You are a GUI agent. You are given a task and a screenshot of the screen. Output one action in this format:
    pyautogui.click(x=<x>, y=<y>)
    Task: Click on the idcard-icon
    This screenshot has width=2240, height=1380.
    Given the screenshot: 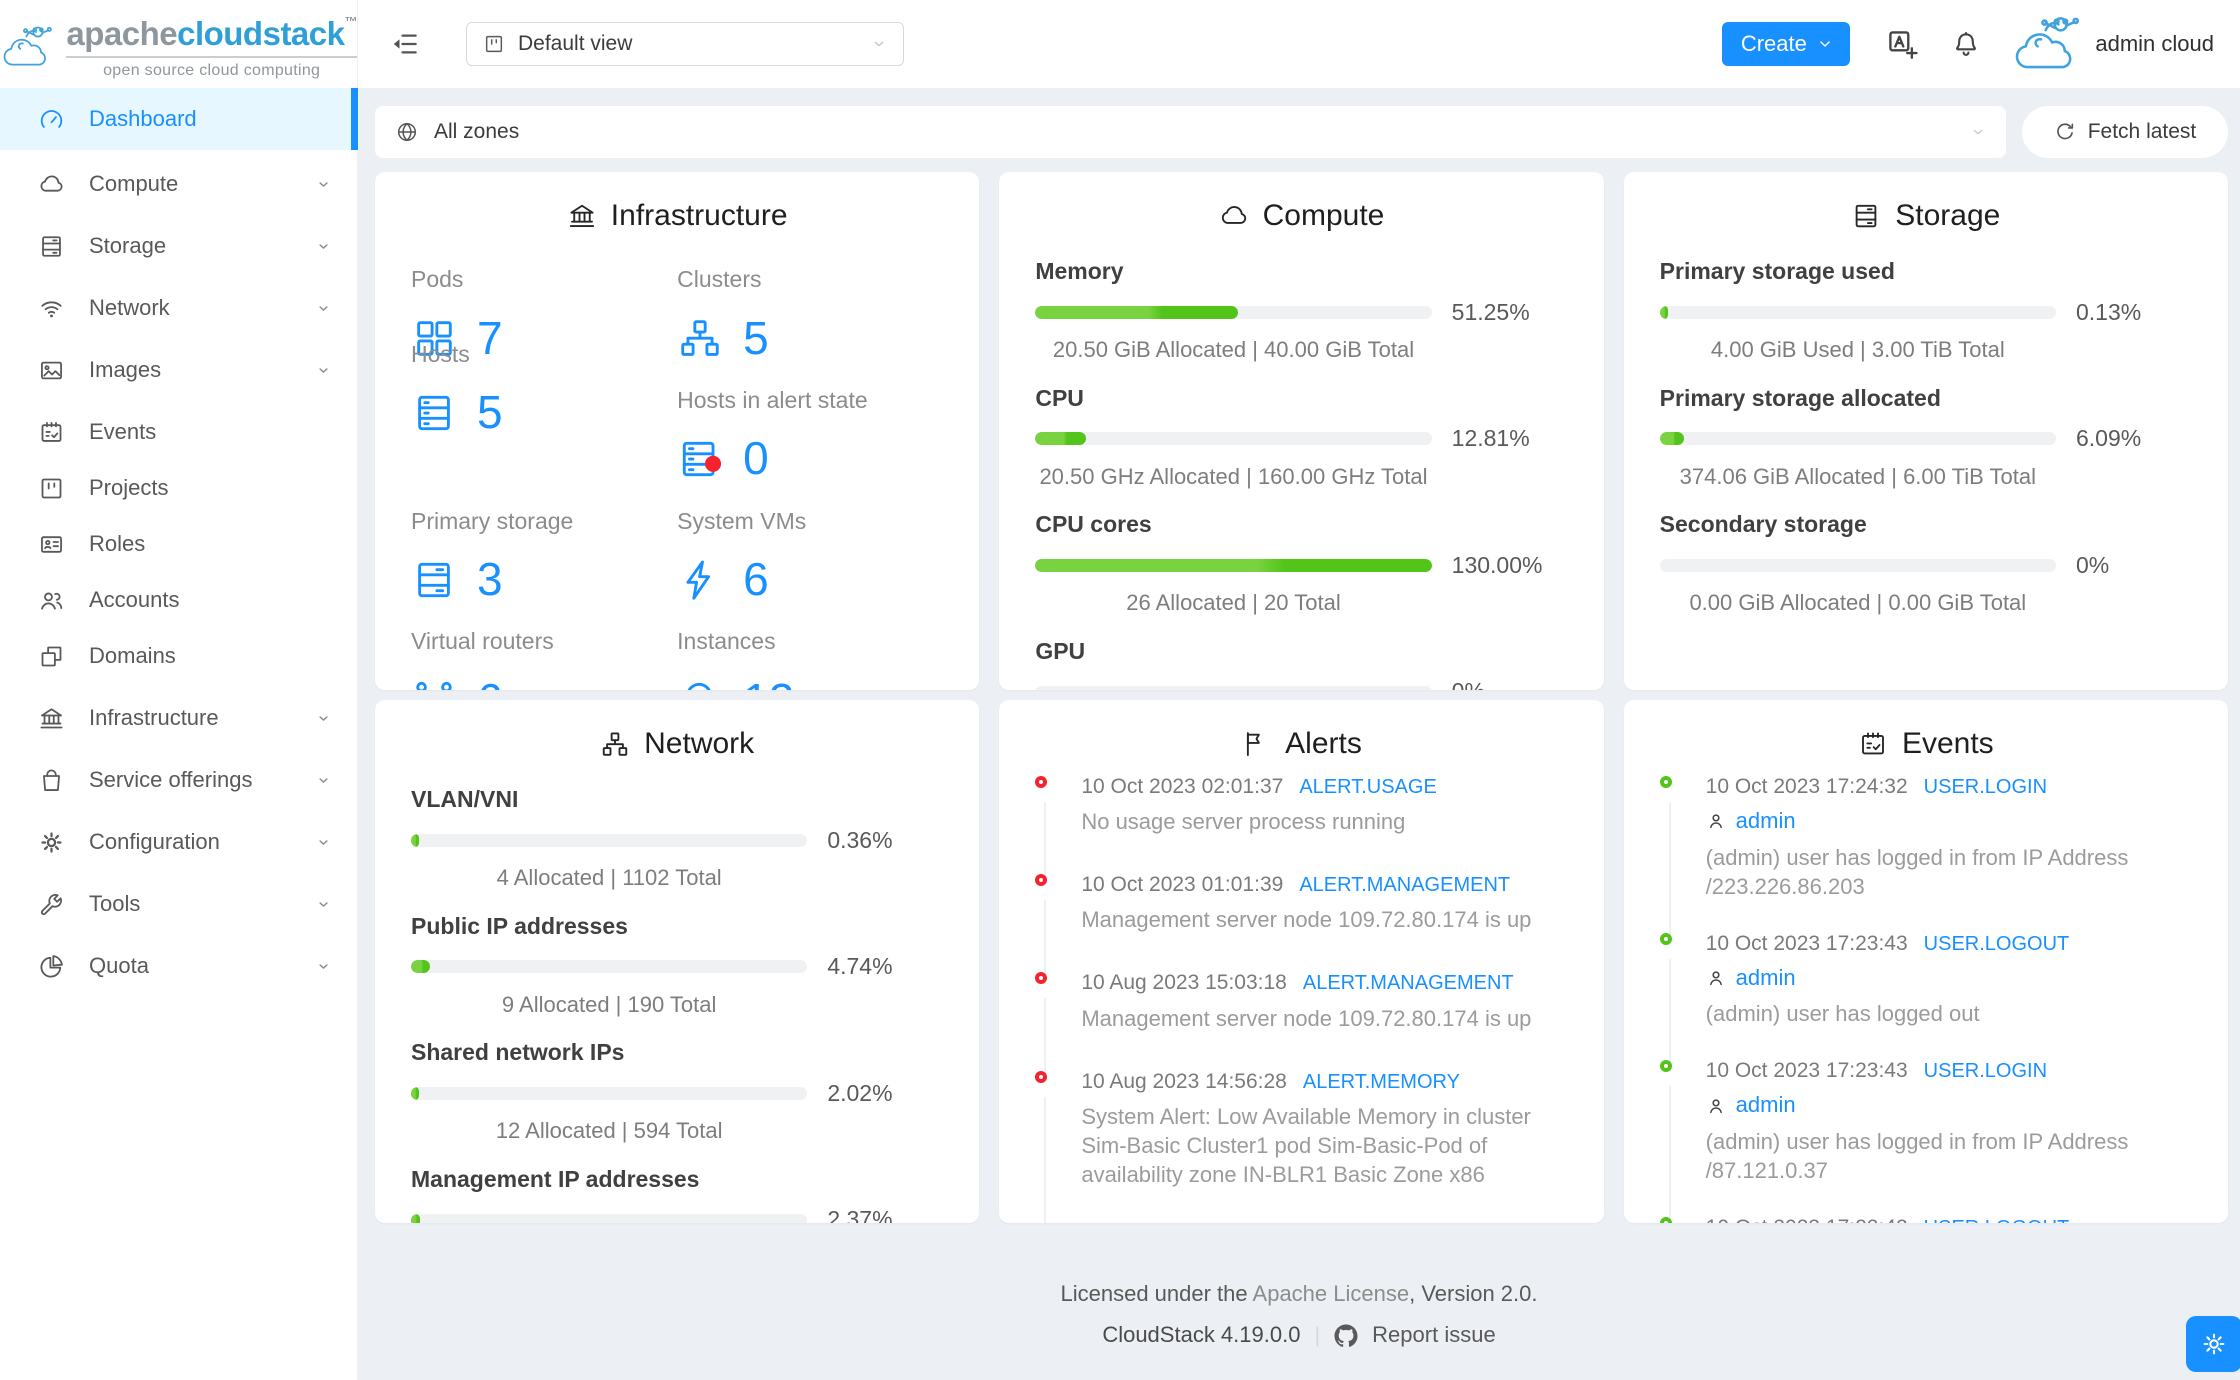 What is the action you would take?
    pyautogui.click(x=51, y=544)
    